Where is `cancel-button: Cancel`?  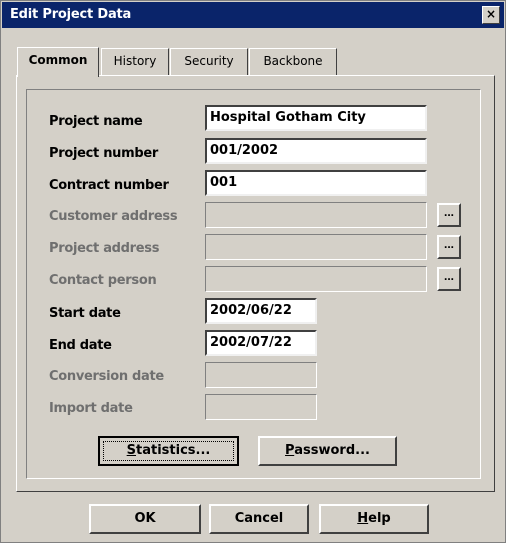 cancel-button: Cancel is located at coordinates (259, 519).